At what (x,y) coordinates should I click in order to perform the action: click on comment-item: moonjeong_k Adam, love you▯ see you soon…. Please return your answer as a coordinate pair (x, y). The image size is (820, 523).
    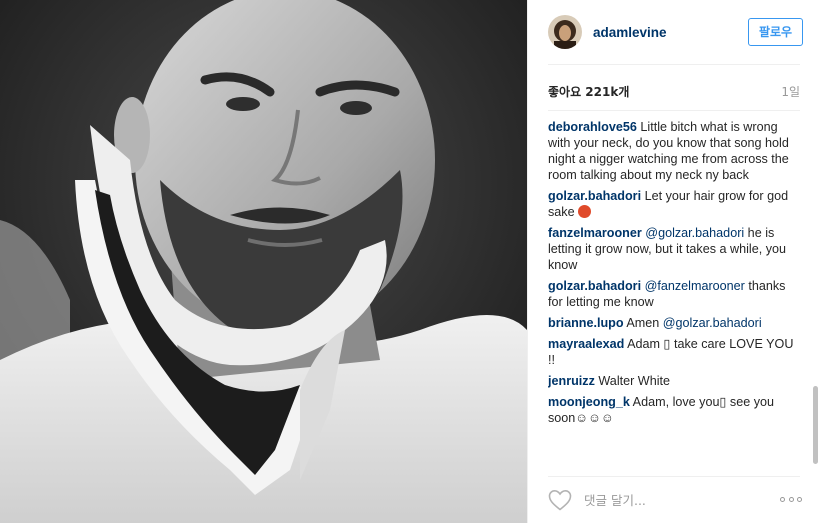
    Looking at the image, I should click on (671, 410).